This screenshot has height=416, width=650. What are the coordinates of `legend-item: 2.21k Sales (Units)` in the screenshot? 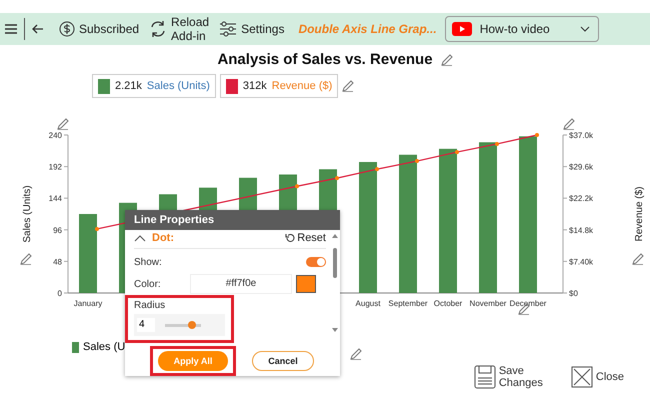 It's located at (154, 86).